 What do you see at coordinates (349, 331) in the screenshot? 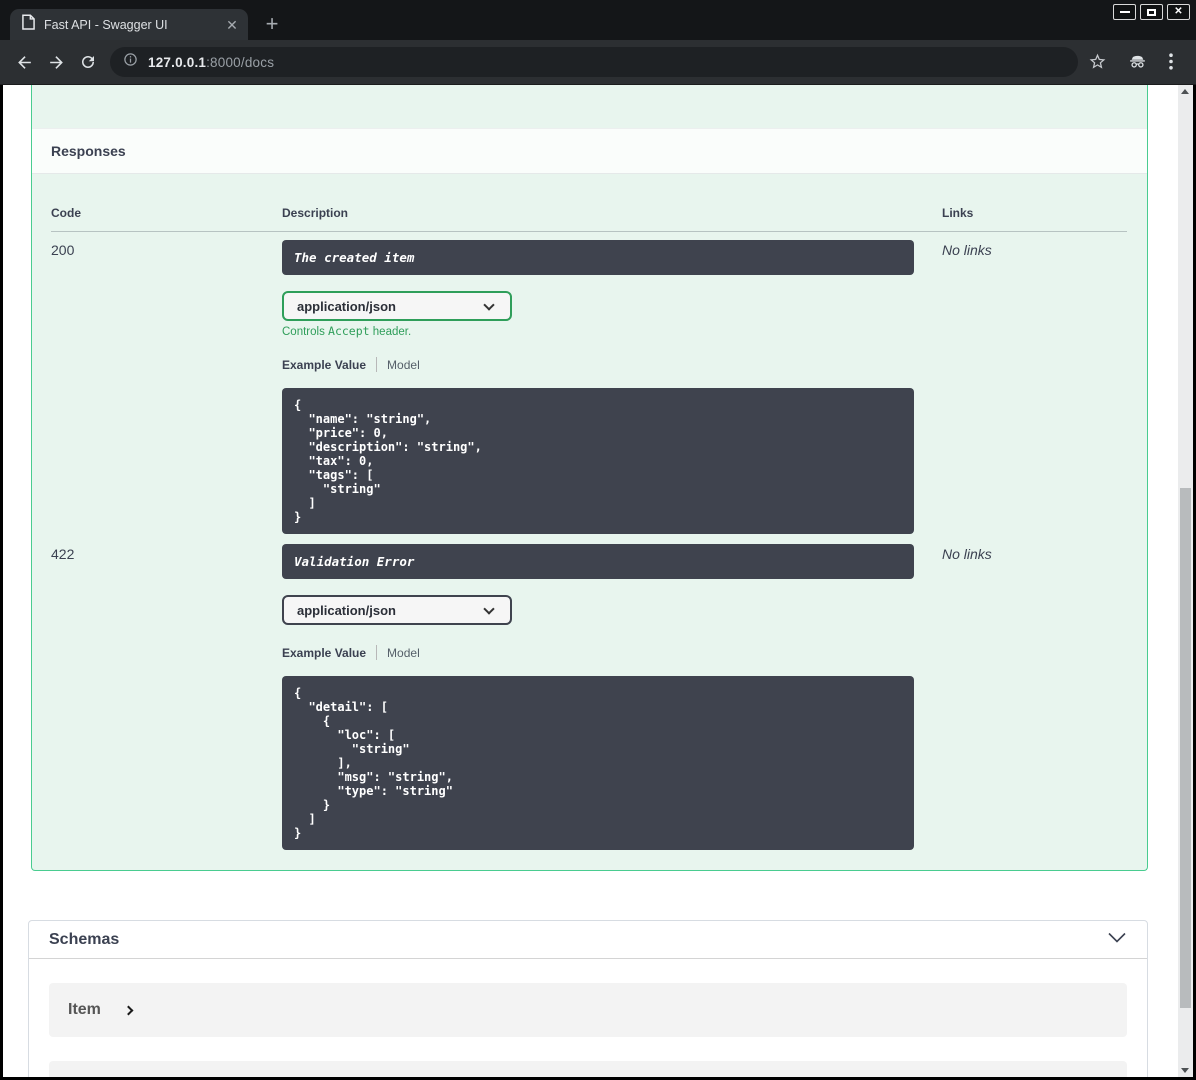
I see `accept-note-code: Accept` at bounding box center [349, 331].